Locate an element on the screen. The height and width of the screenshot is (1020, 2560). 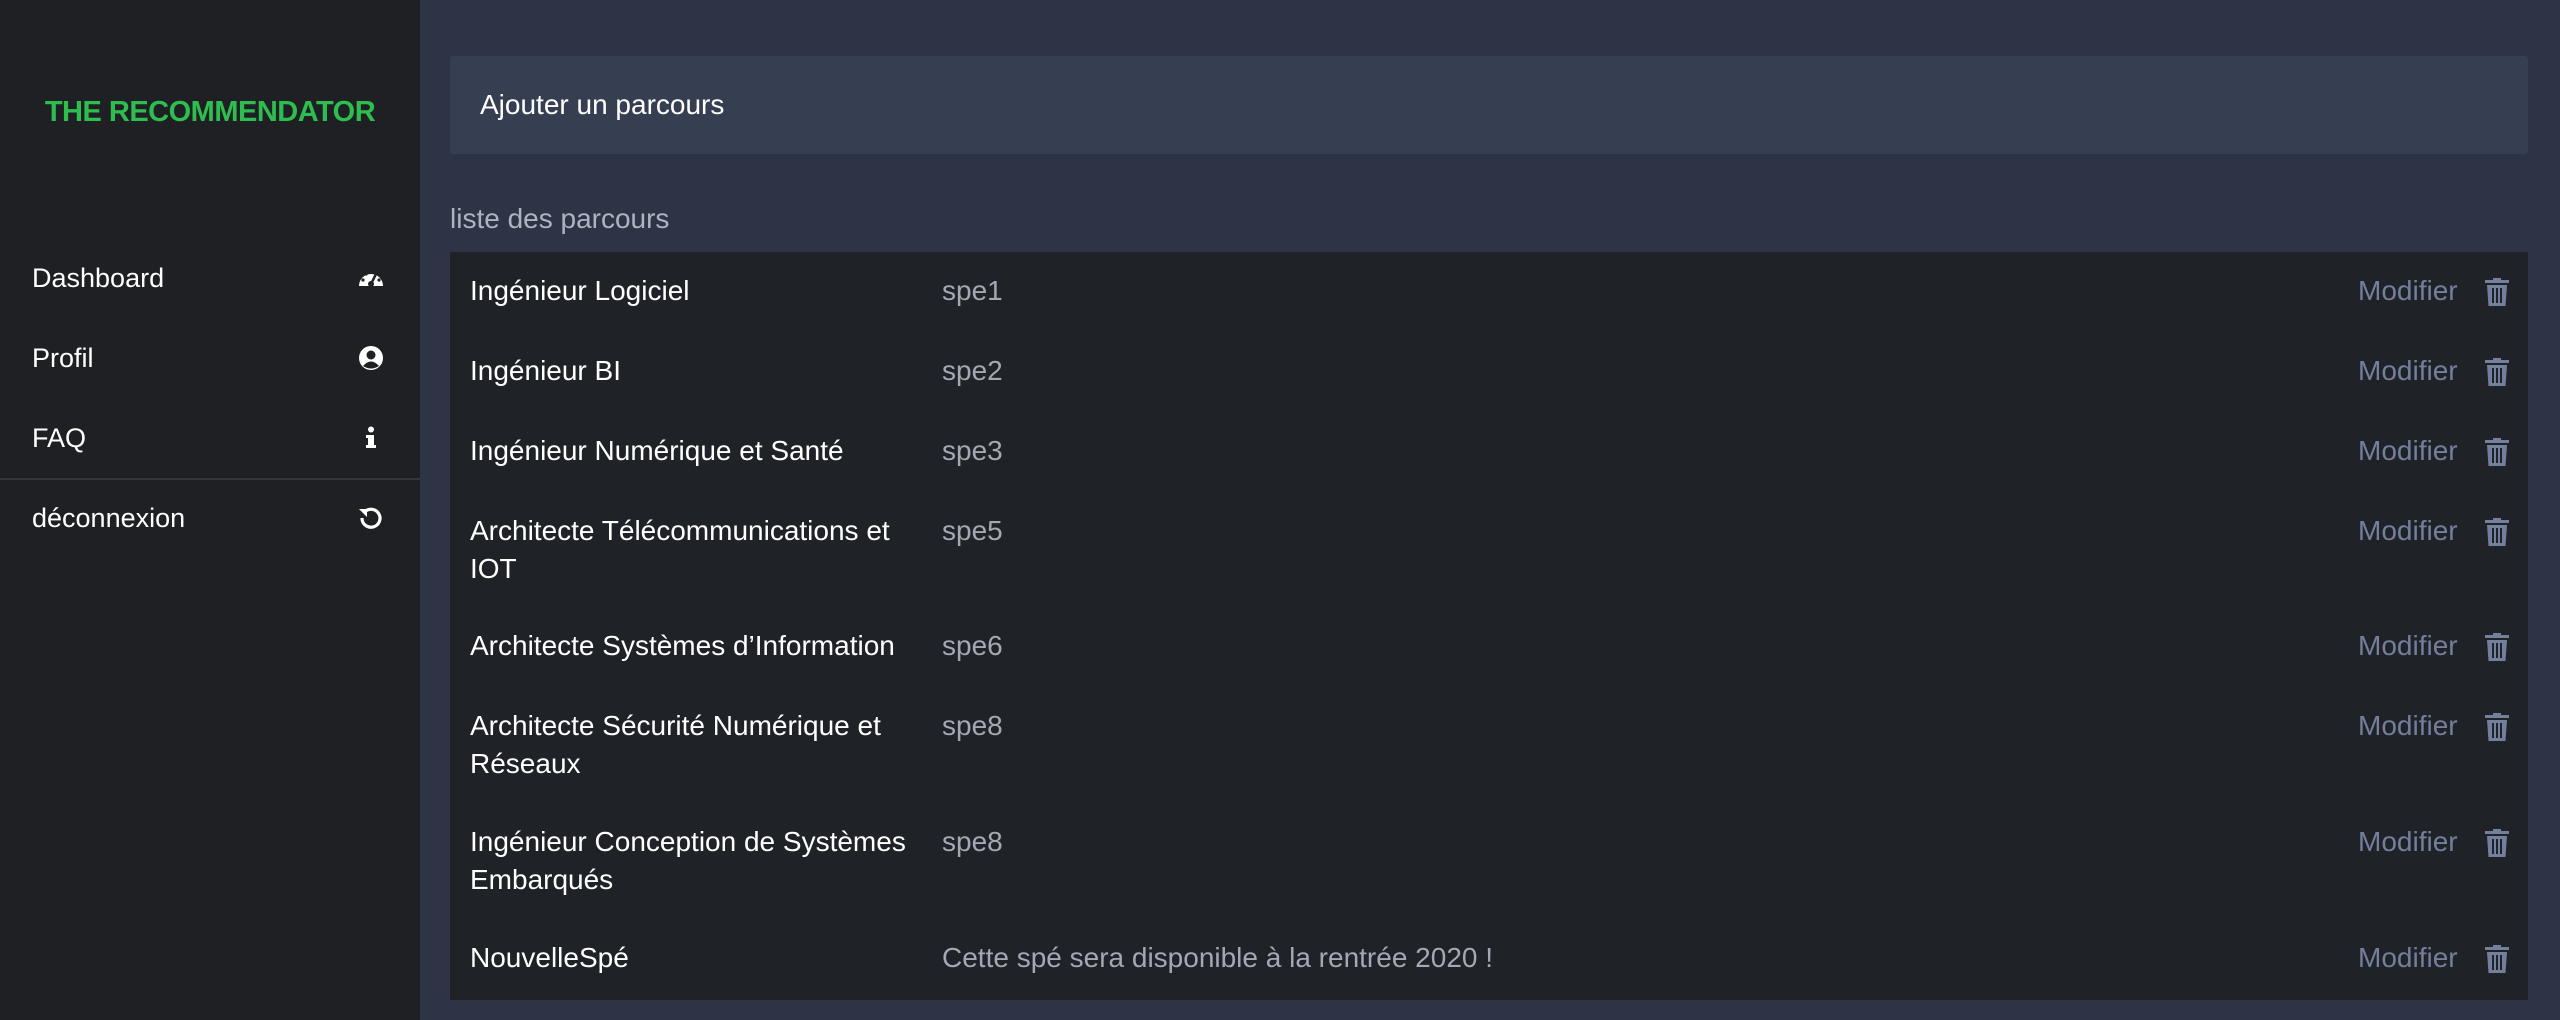
brand-logo-text: THE RECOMMENDATOR is located at coordinates (210, 112).